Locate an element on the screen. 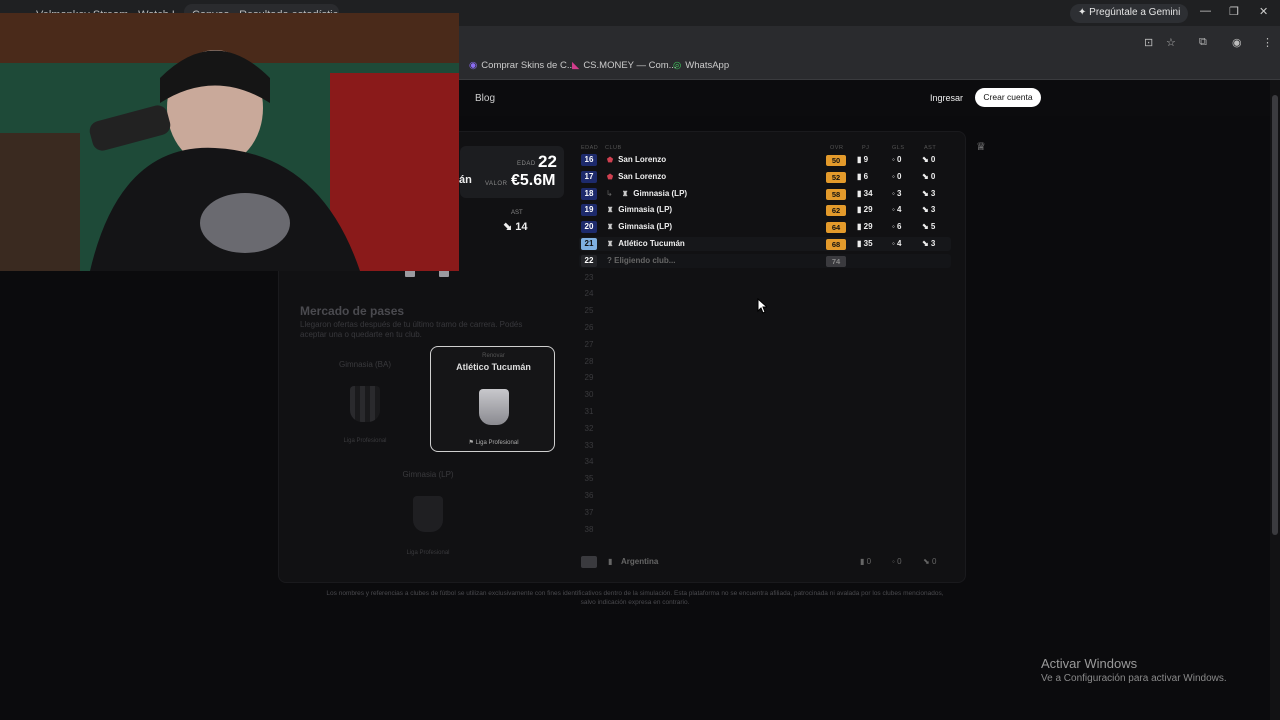  age-cell: 19 is located at coordinates (589, 210).